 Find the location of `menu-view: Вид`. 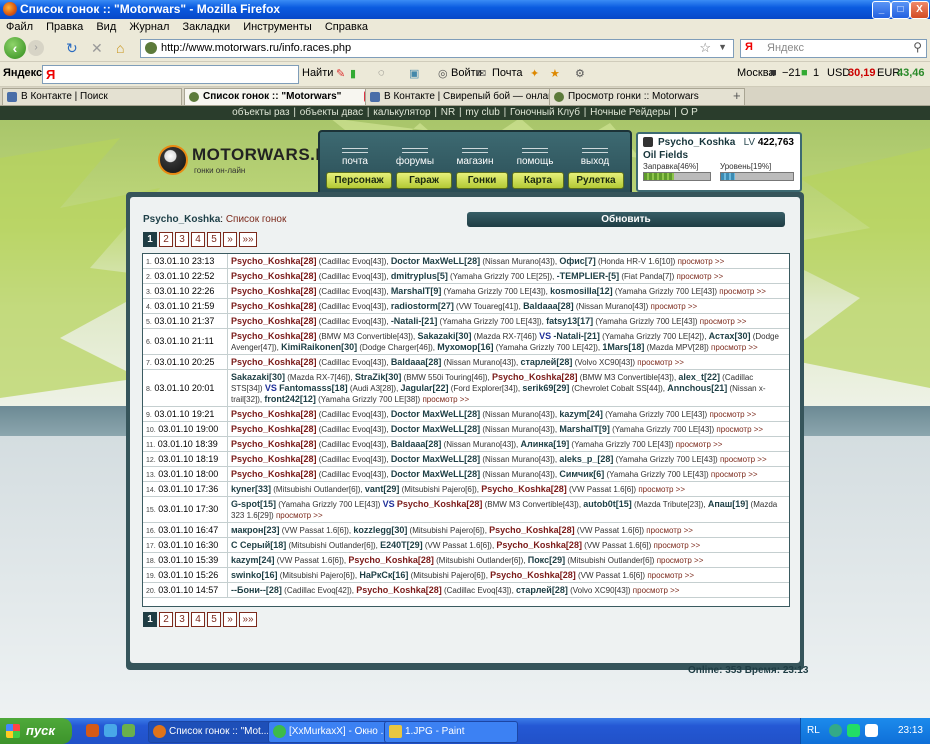

menu-view: Вид is located at coordinates (106, 27).